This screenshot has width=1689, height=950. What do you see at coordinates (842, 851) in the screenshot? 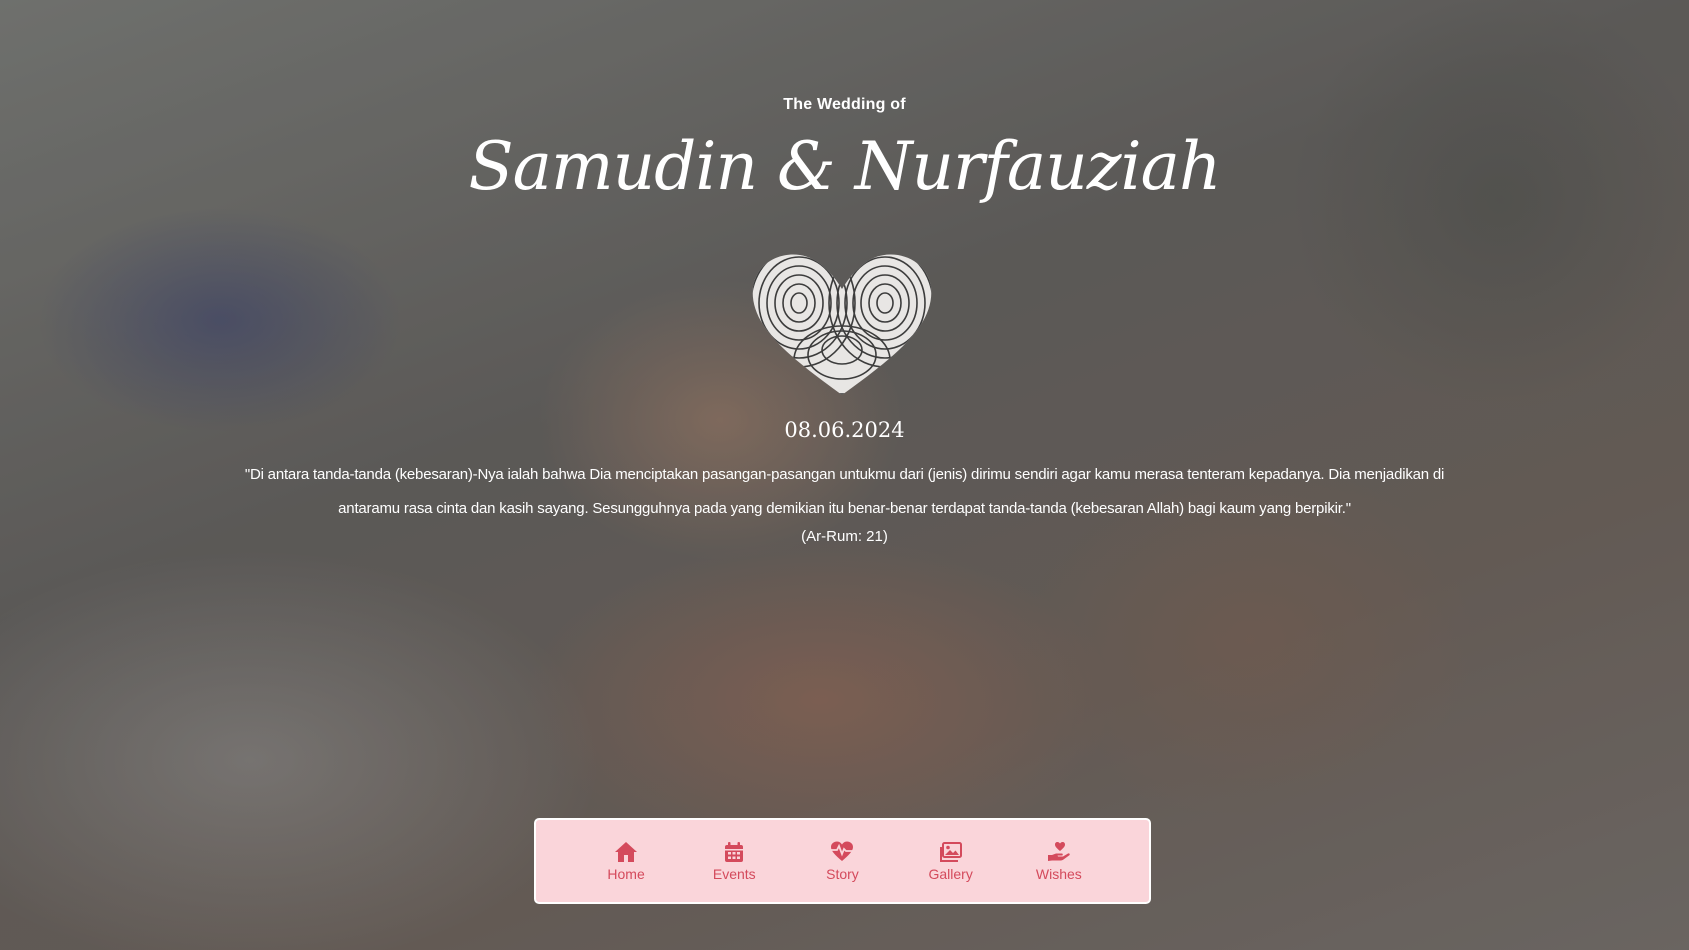
I see `heart-pulse-icon` at bounding box center [842, 851].